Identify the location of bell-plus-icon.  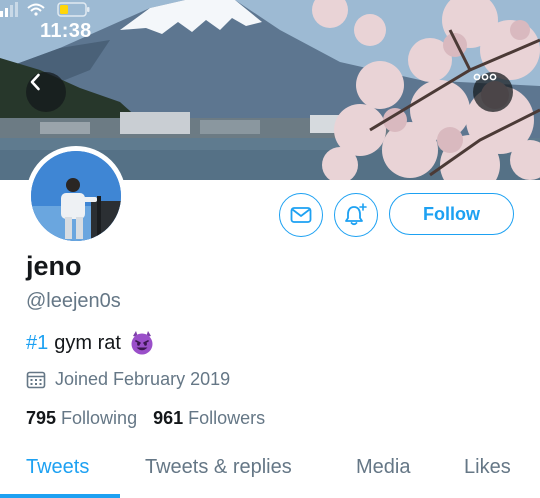
(356, 214).